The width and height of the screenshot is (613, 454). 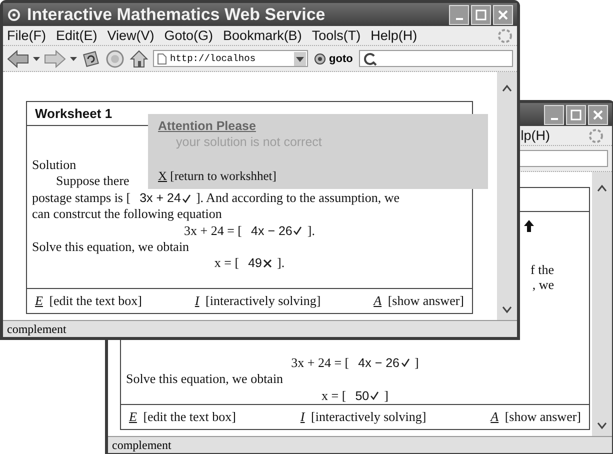 I want to click on paragraph-text: Solution, so click(x=54, y=165).